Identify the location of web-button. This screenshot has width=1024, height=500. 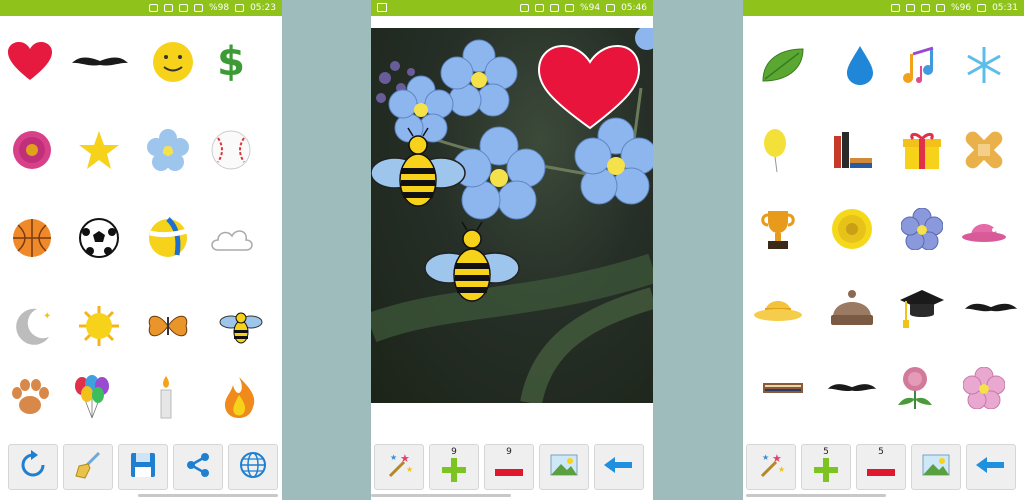
(253, 467).